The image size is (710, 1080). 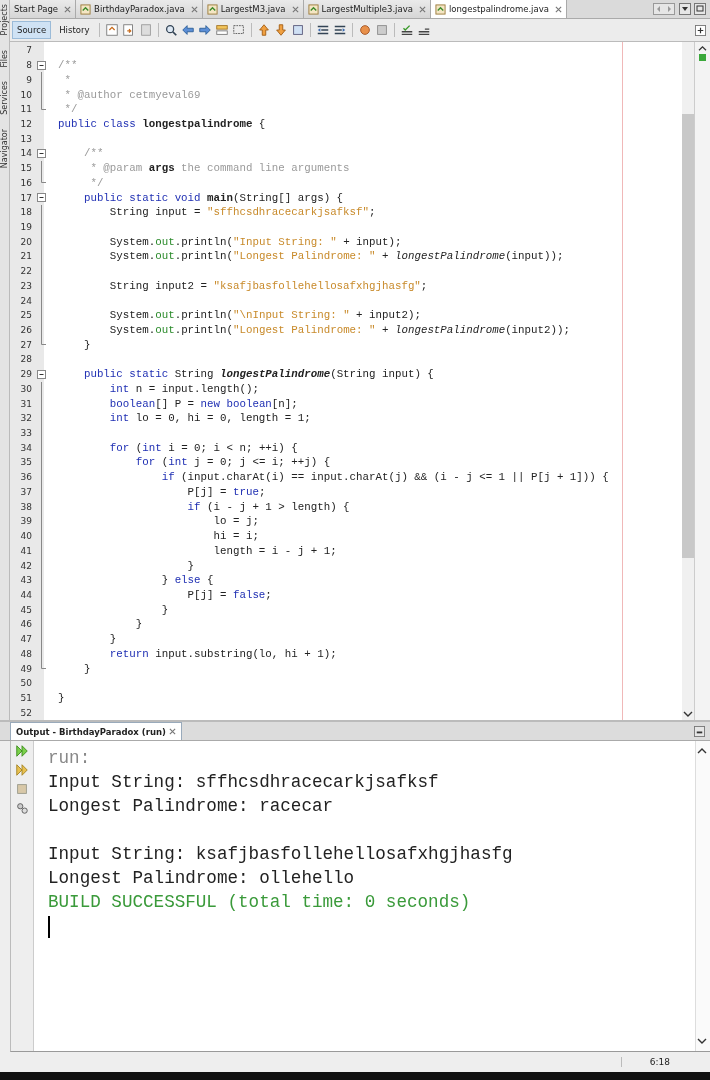 I want to click on code-line: if (input.charAt(i) == input.charAt(j) && (i - j <= 1 || P[j + 1])) {, so click(x=384, y=477).